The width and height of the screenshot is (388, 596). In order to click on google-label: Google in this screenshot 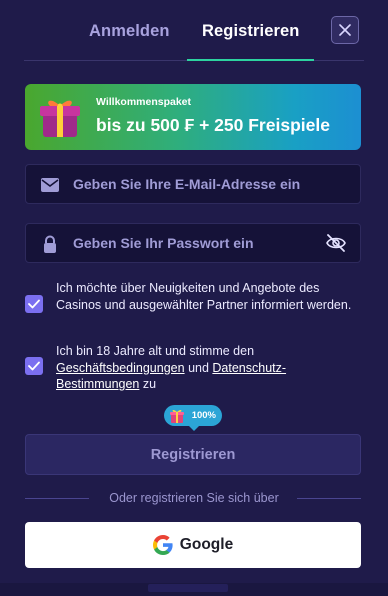, I will do `click(206, 544)`.